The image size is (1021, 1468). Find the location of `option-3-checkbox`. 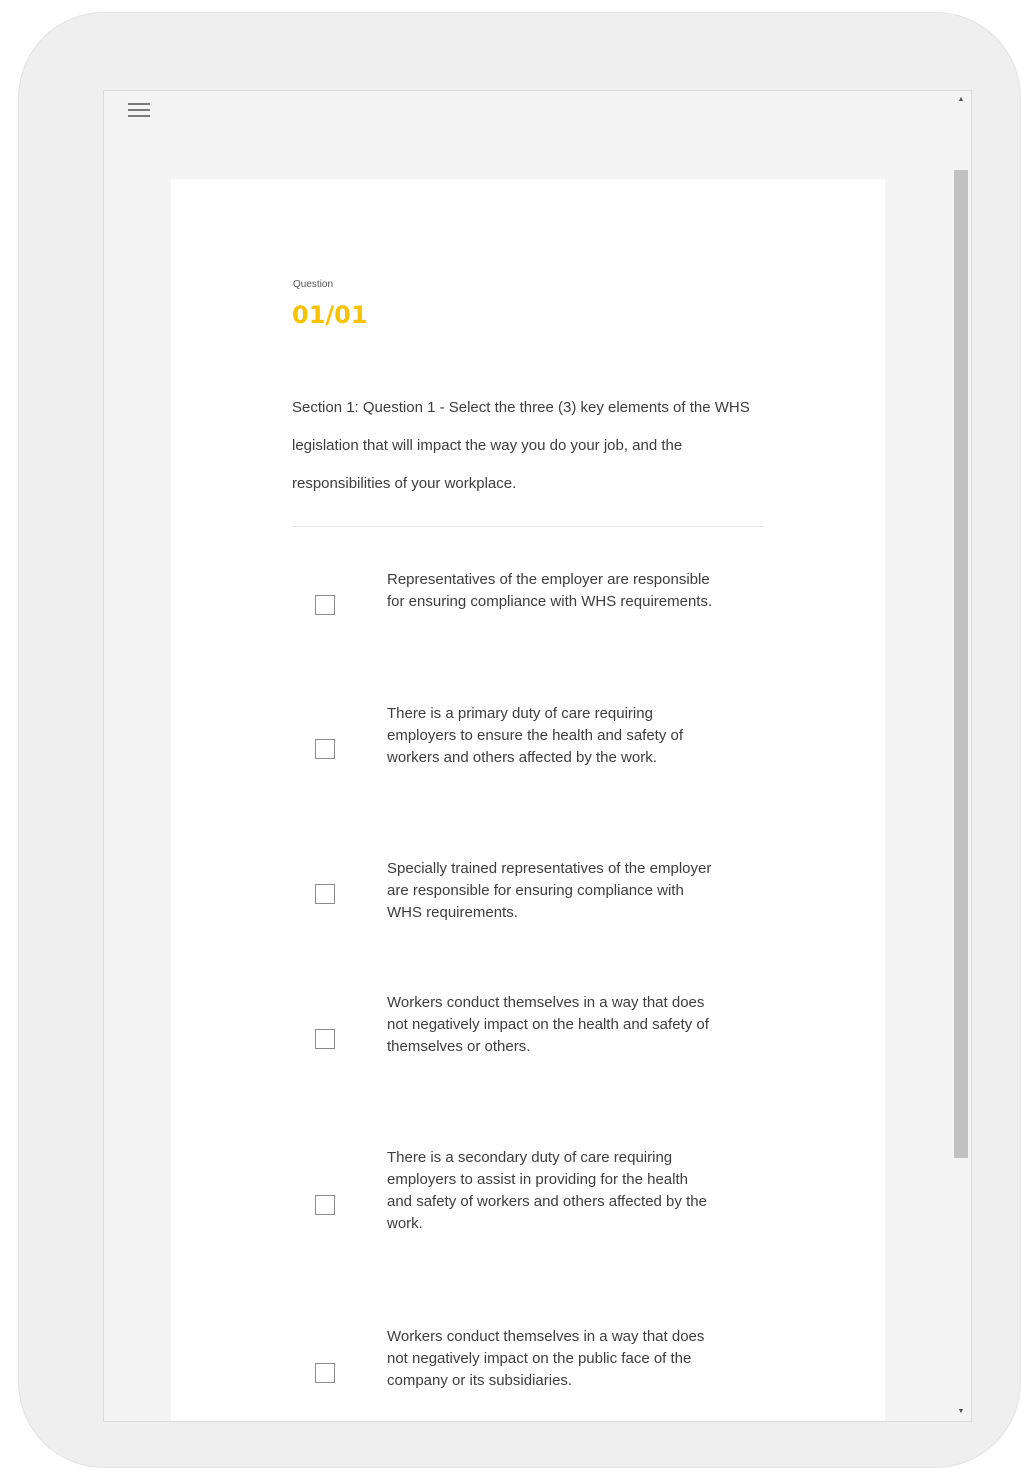

option-3-checkbox is located at coordinates (325, 894).